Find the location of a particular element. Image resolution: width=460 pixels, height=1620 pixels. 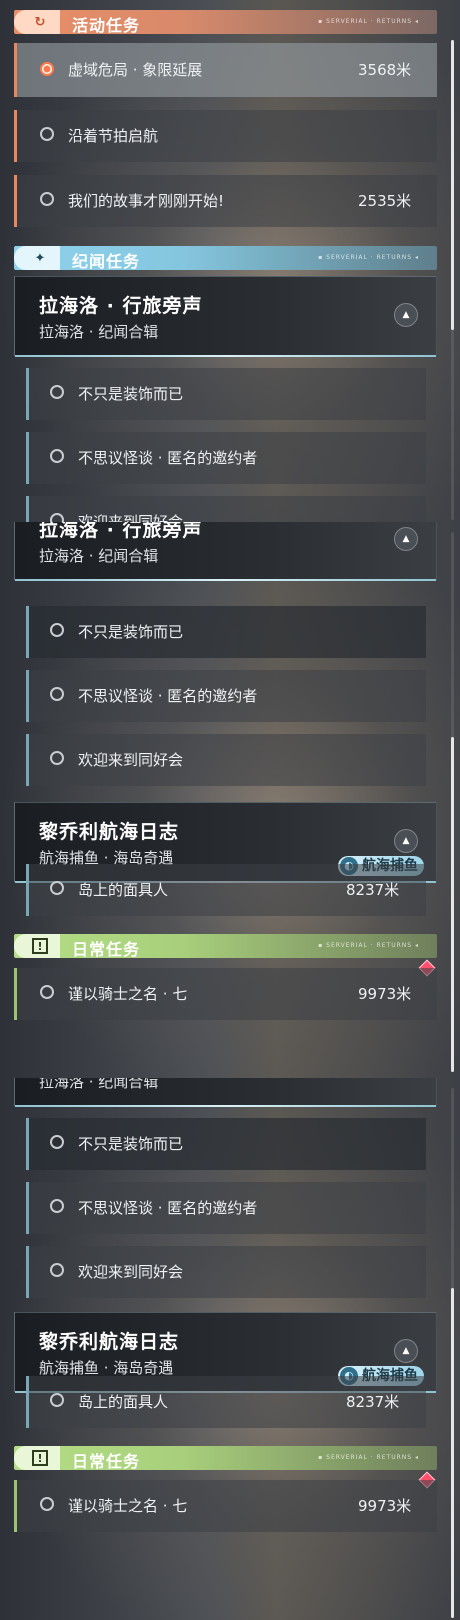

quest-name: 我们的故事才刚刚开始! is located at coordinates (146, 201).